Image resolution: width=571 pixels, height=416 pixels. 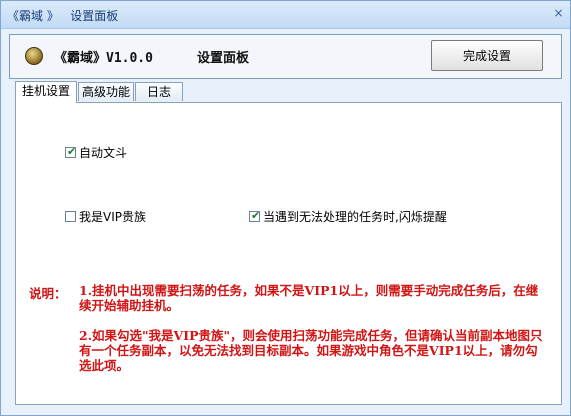 I want to click on app-name: 《霸域》V1.0.0, so click(x=103, y=58).